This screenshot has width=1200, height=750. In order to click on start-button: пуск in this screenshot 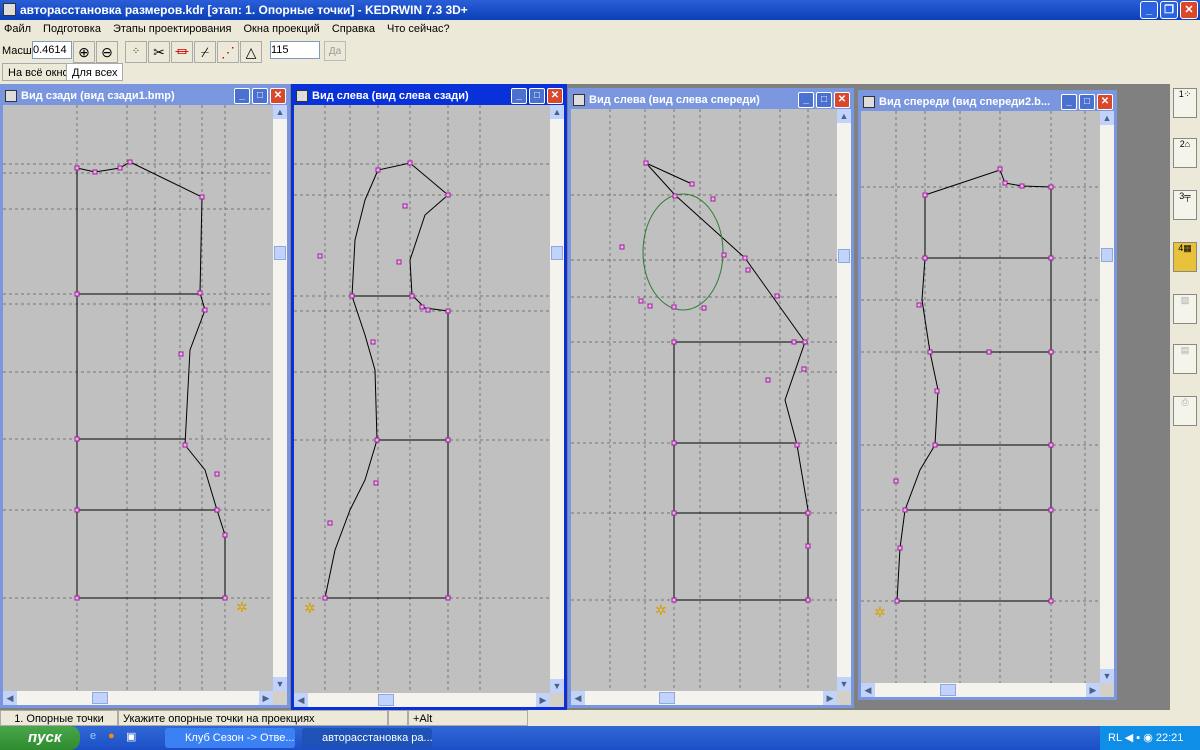, I will do `click(40, 738)`.